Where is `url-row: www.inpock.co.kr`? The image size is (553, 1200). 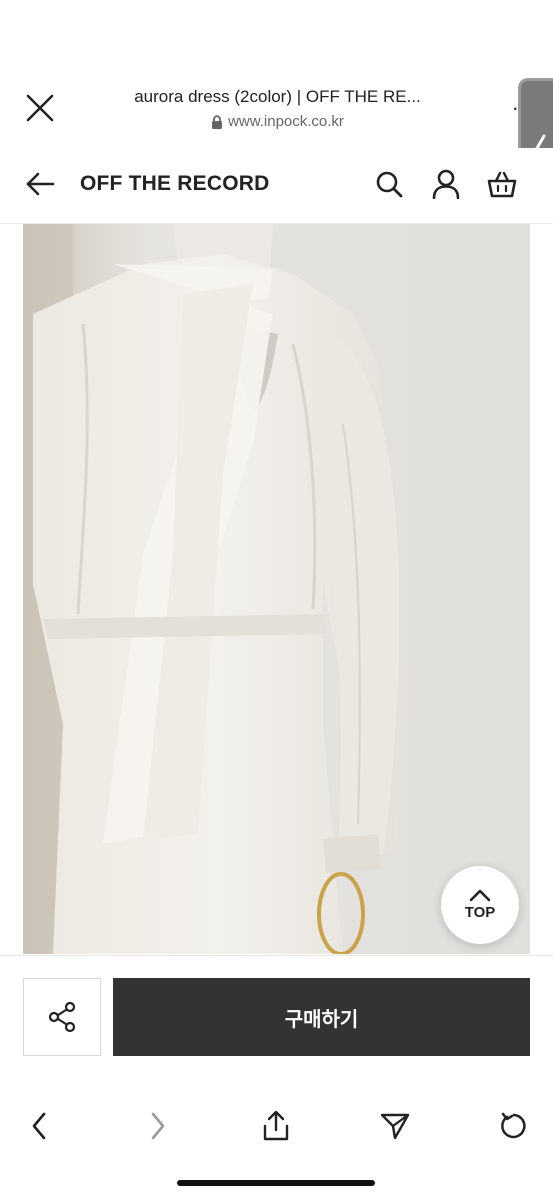
url-row: www.inpock.co.kr is located at coordinates (277, 122).